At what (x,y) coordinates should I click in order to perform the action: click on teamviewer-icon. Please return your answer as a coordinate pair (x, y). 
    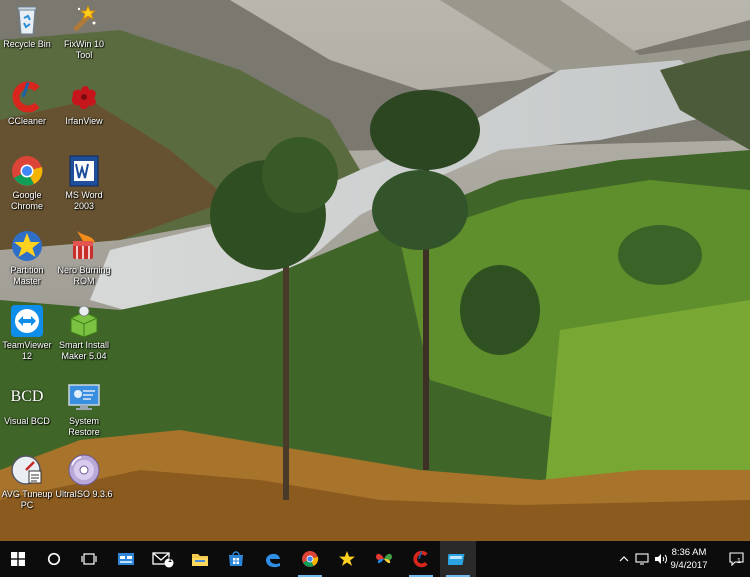
    Looking at the image, I should click on (27, 321).